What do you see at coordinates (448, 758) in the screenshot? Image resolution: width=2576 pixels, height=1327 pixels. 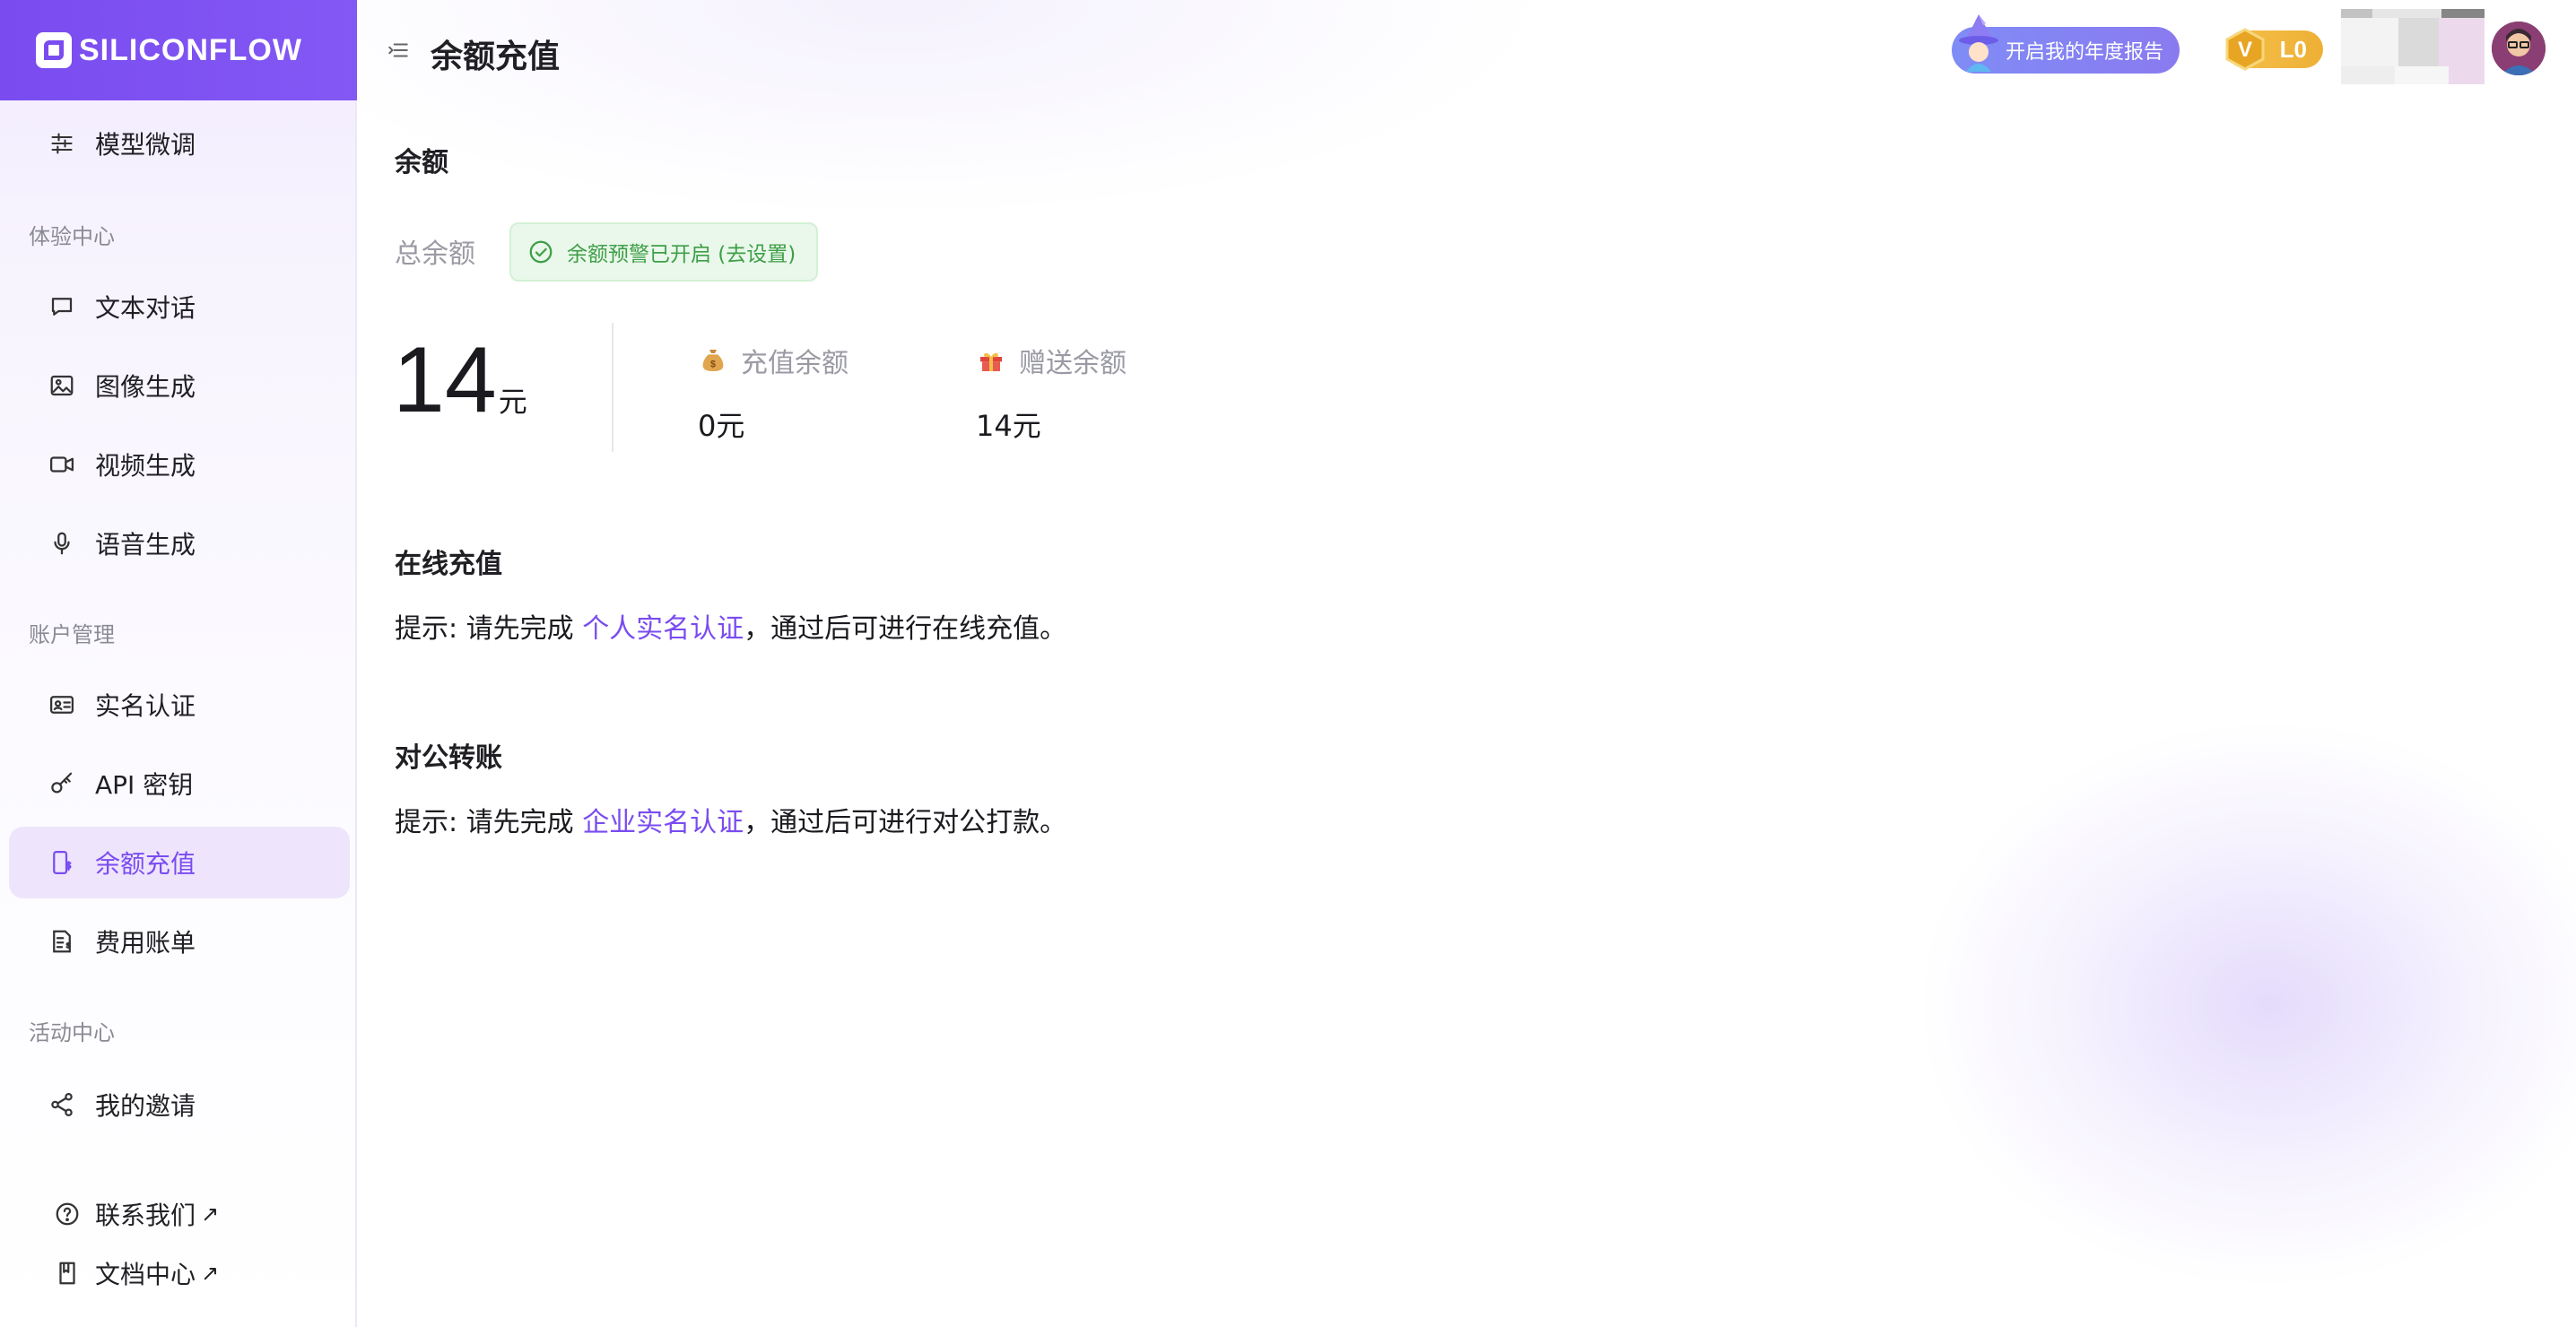 I see `corporate-transfer-title: 对公转账` at bounding box center [448, 758].